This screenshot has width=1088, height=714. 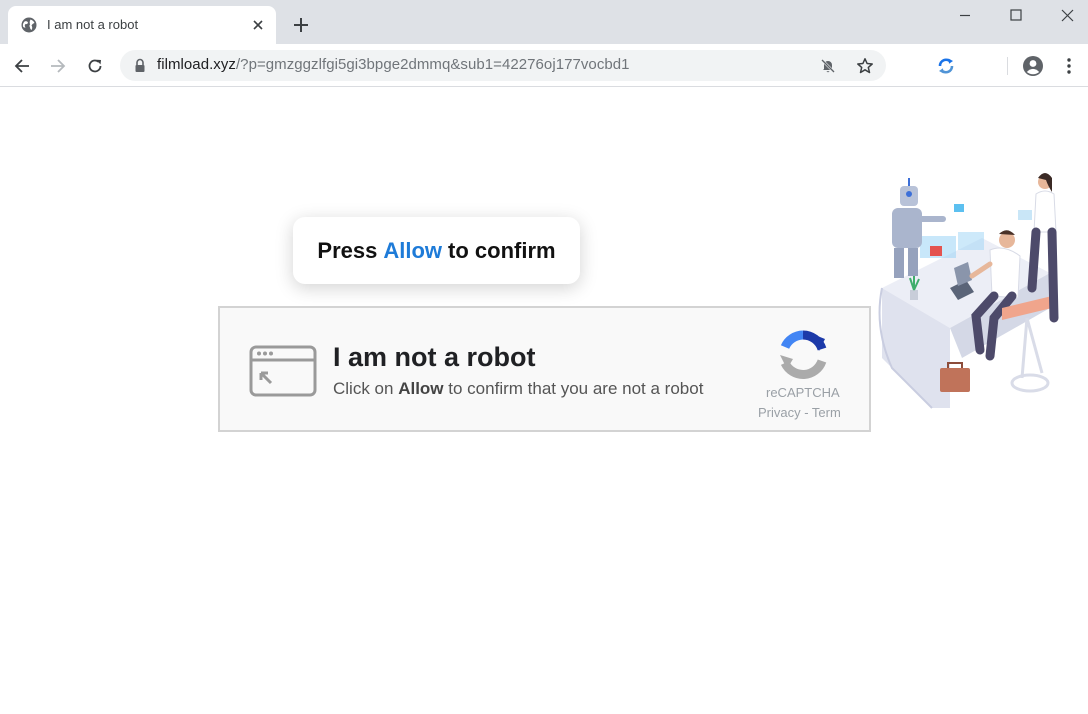 What do you see at coordinates (140, 65) in the screenshot?
I see `lock-icon` at bounding box center [140, 65].